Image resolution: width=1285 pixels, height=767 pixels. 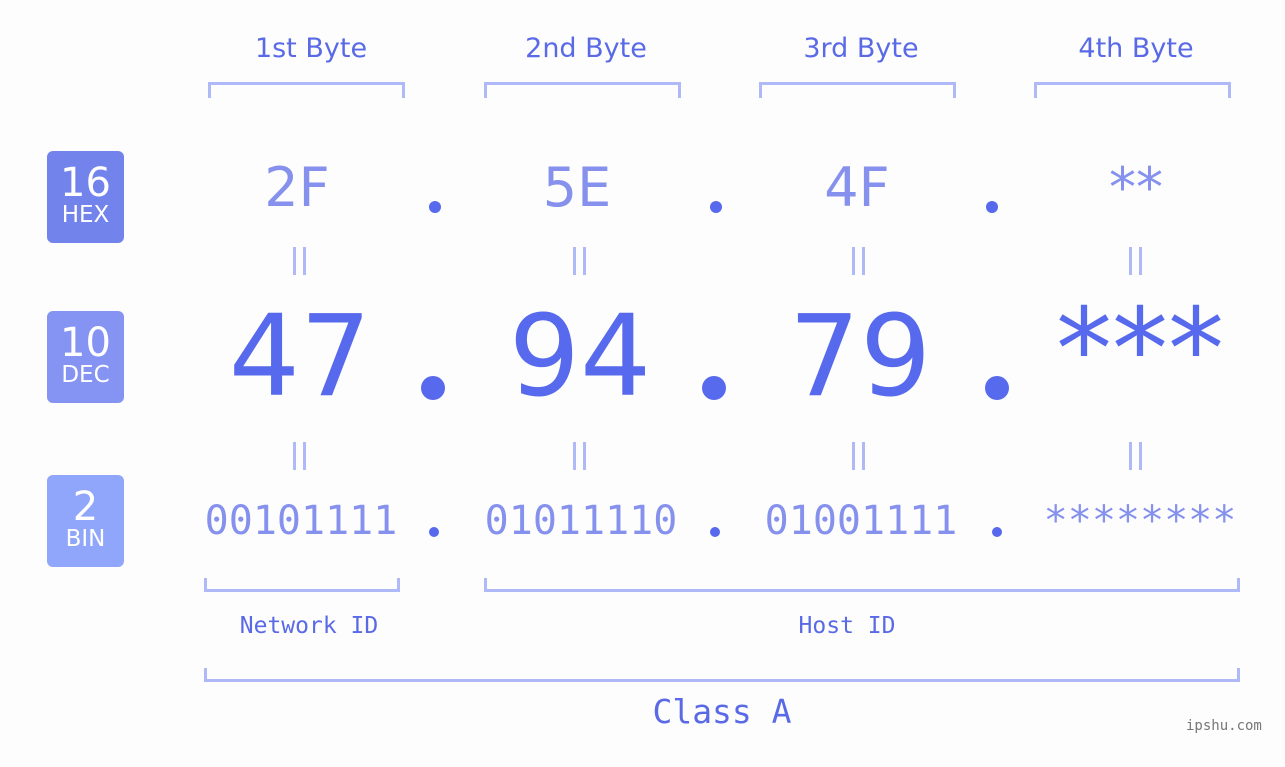 I want to click on class-label: Class A, so click(x=722, y=711).